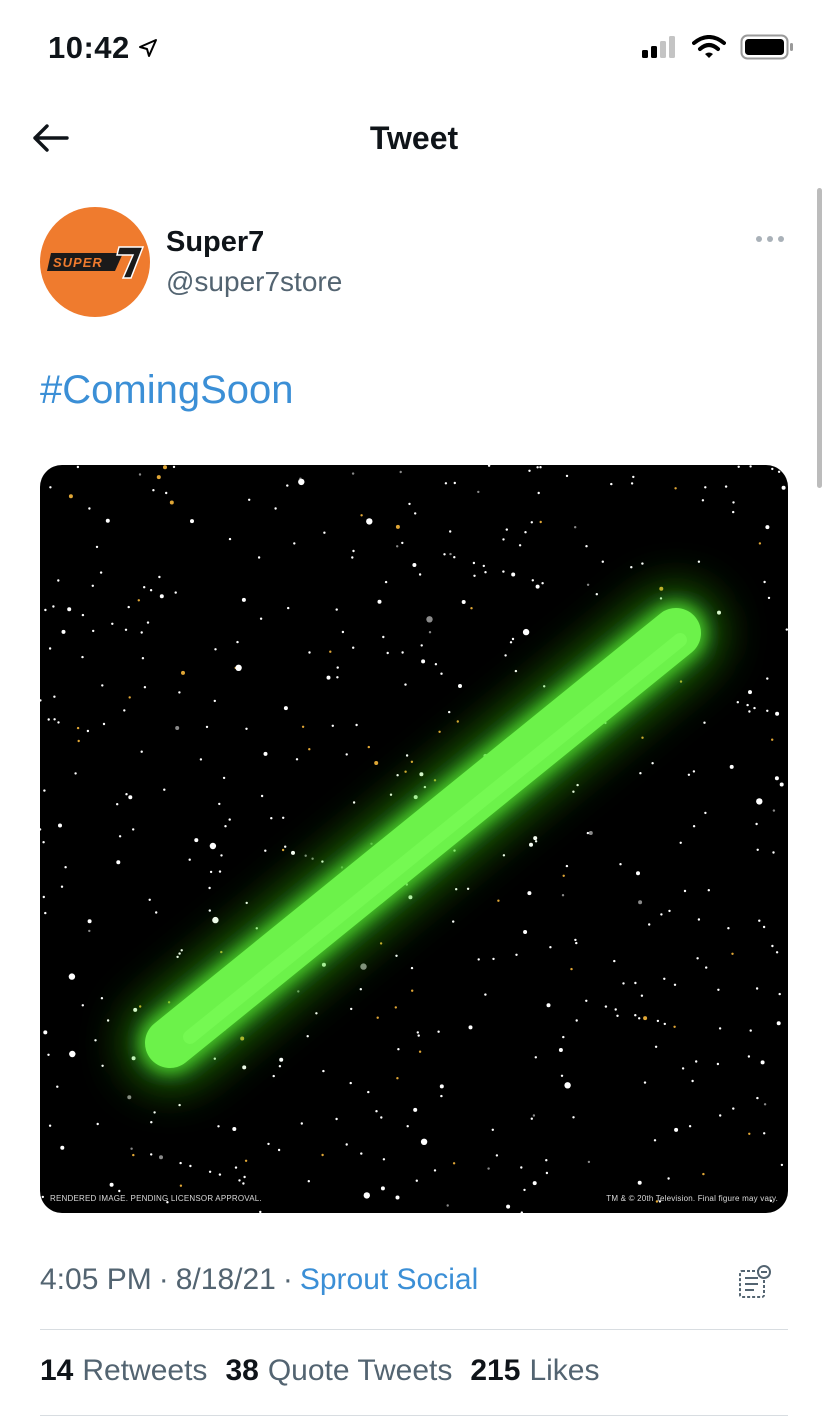 The image size is (828, 1421). I want to click on author-name: Super7, so click(215, 242).